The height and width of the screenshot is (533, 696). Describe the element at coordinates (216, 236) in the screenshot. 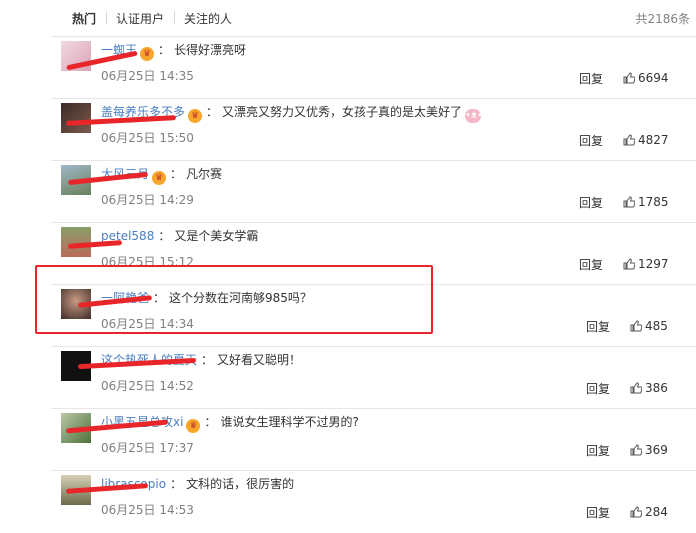

I see `comment-text: 又是个美女学霸` at that location.